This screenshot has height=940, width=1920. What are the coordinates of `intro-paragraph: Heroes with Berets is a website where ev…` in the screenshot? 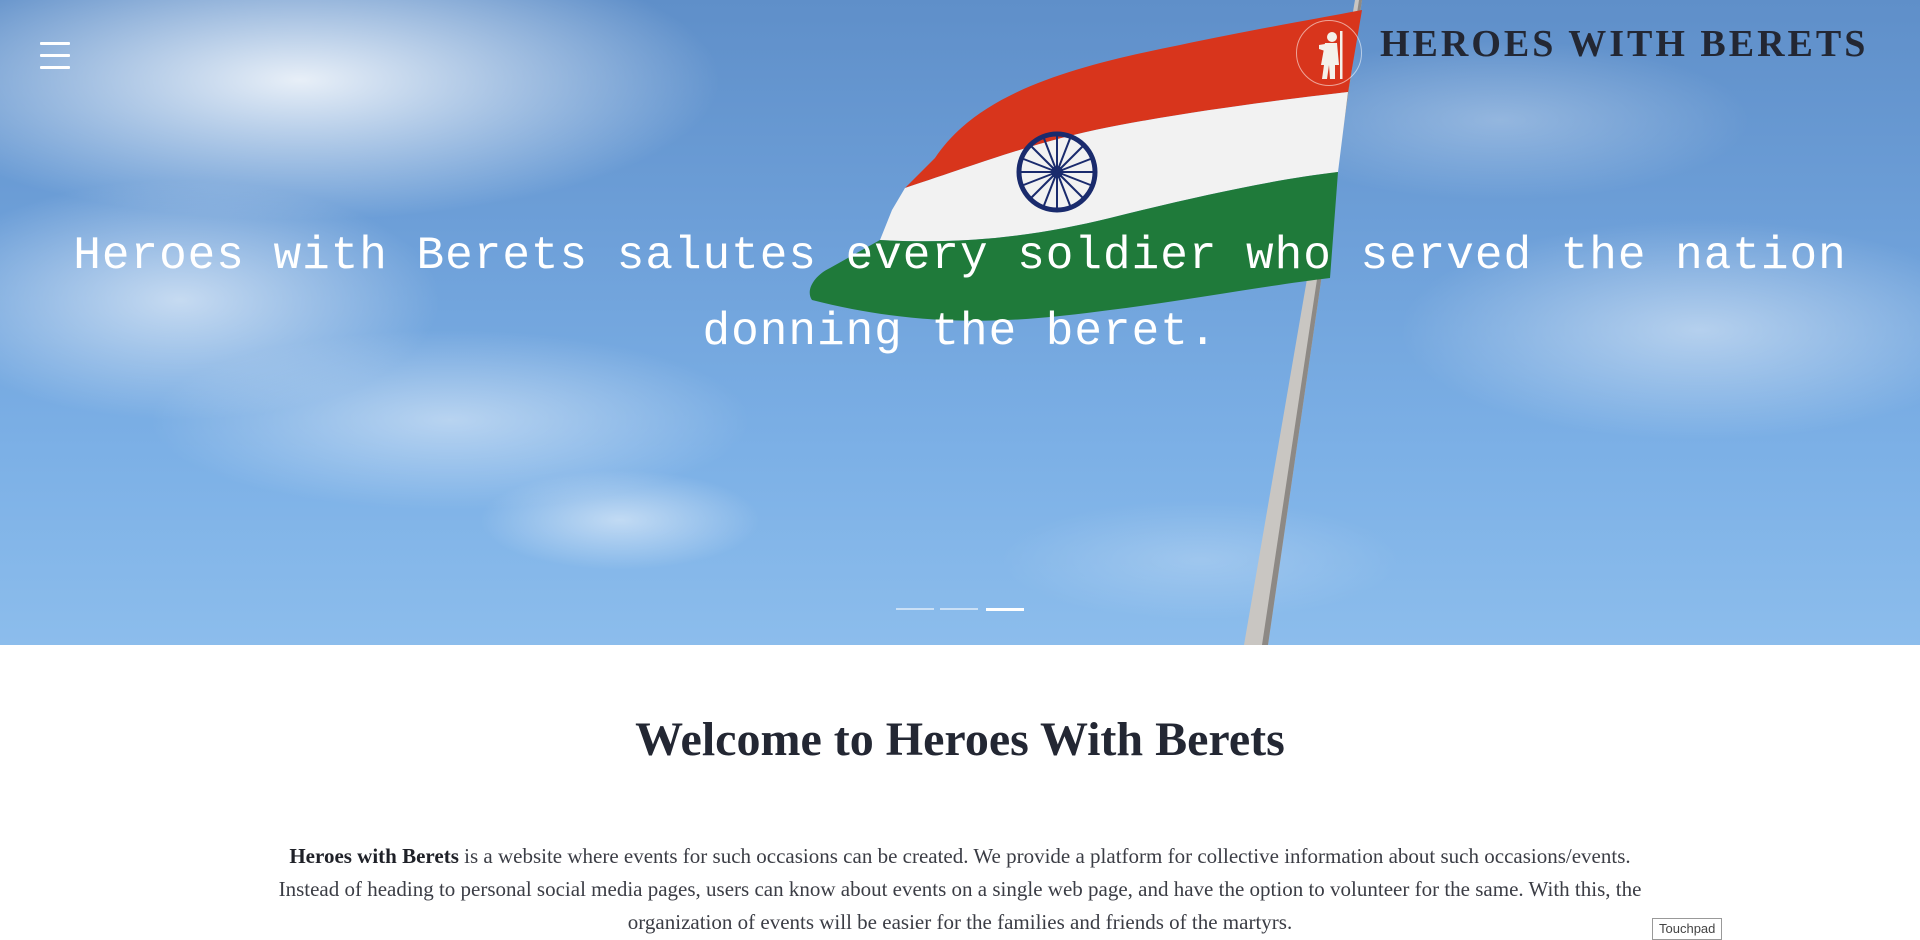 It's located at (960, 889).